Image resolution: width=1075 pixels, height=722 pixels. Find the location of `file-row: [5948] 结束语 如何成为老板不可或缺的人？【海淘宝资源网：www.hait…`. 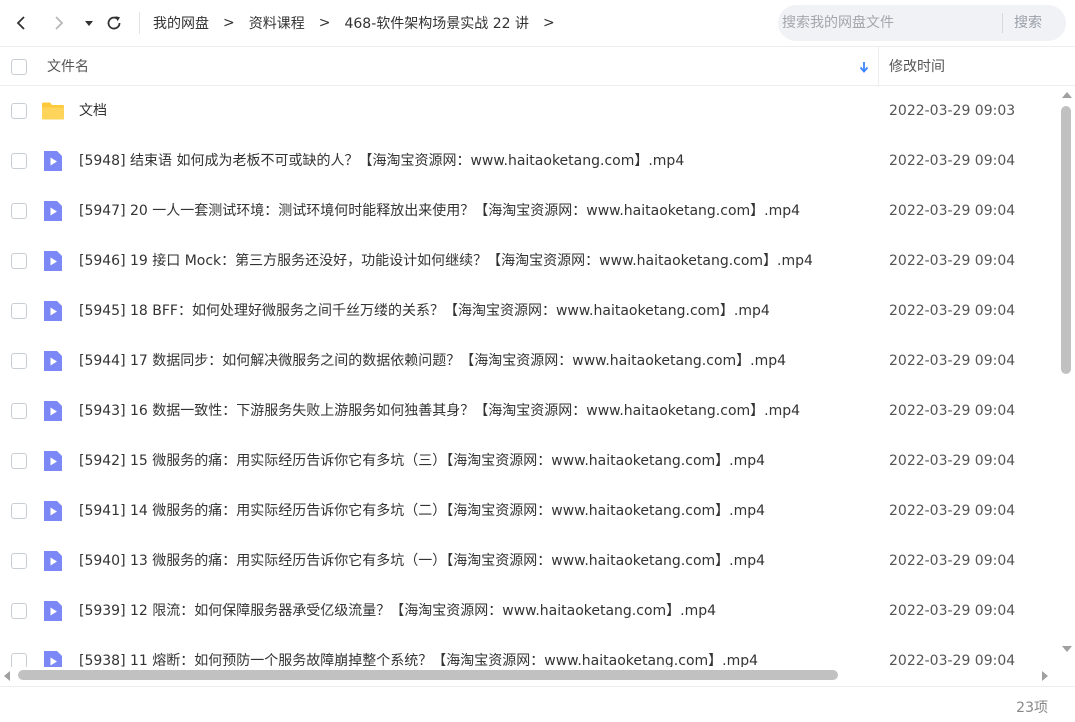

file-row: [5948] 结束语 如何成为老板不可或缺的人？【海淘宝资源网：www.hait… is located at coordinates (529, 161).